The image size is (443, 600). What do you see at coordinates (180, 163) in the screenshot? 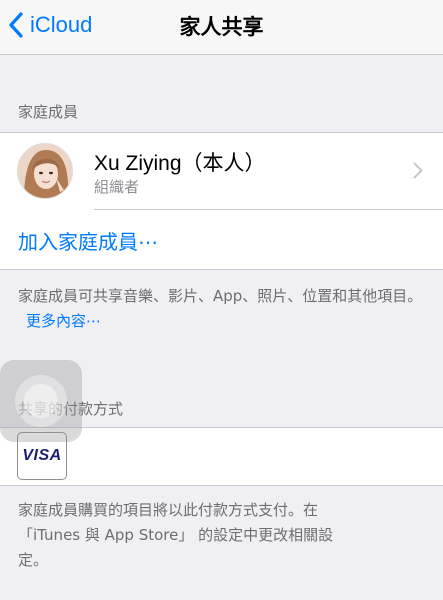
I see `member-name: Xu Ziying（本人）` at bounding box center [180, 163].